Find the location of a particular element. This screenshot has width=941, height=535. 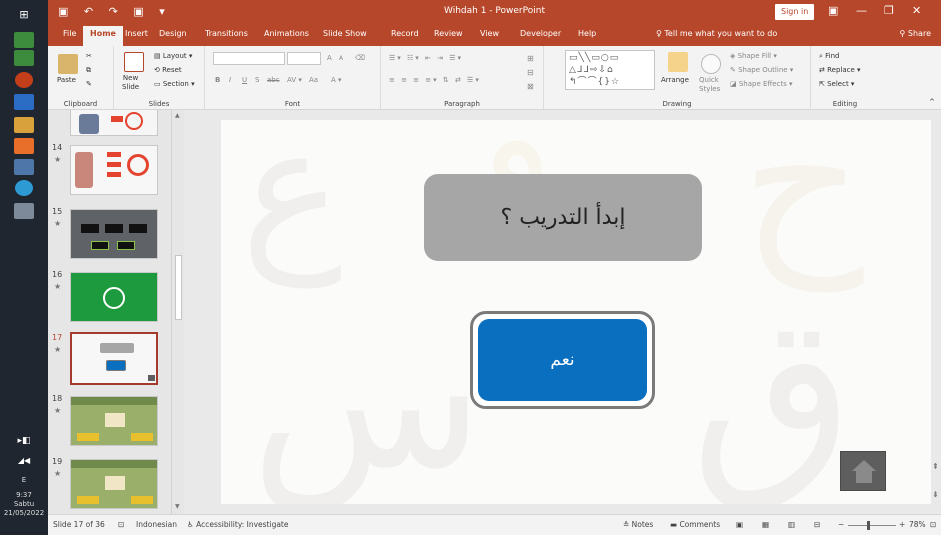

restore-button: ❐ is located at coordinates (889, 10).